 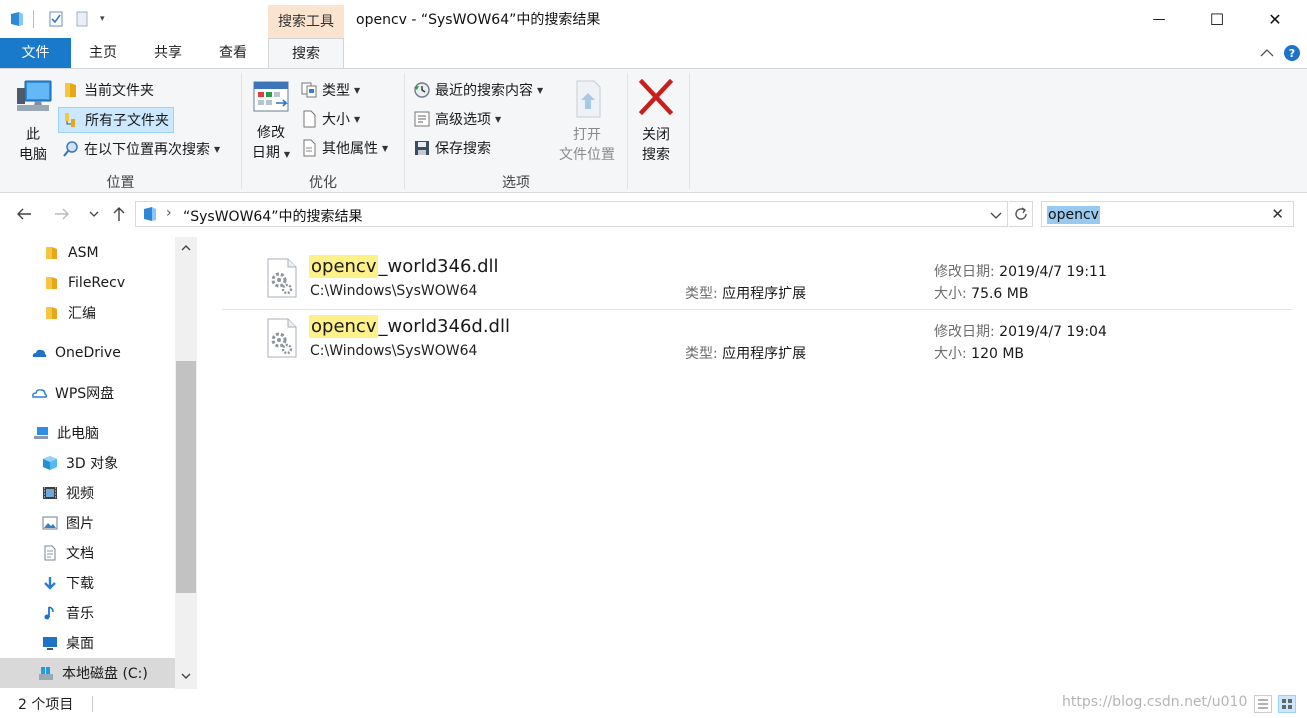 What do you see at coordinates (656, 155) in the screenshot?
I see `close-search-label-2: 搜索` at bounding box center [656, 155].